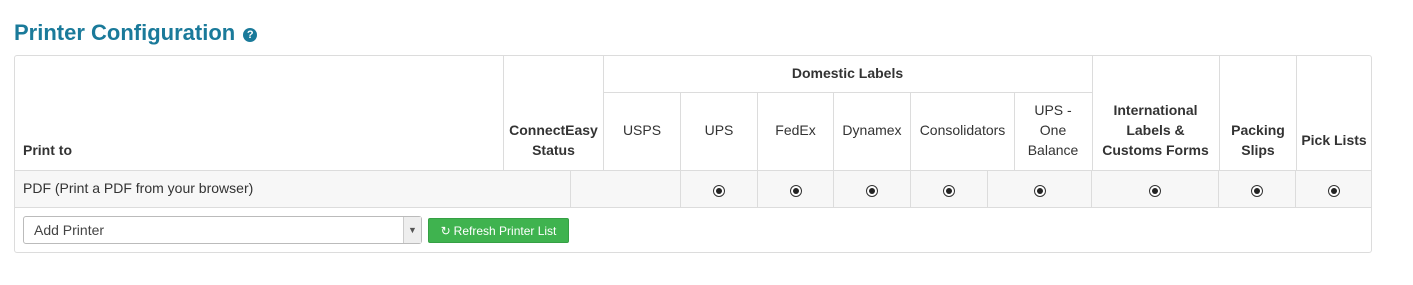 The width and height of the screenshot is (1413, 285). Describe the element at coordinates (795, 191) in the screenshot. I see `radio-fedex` at that location.